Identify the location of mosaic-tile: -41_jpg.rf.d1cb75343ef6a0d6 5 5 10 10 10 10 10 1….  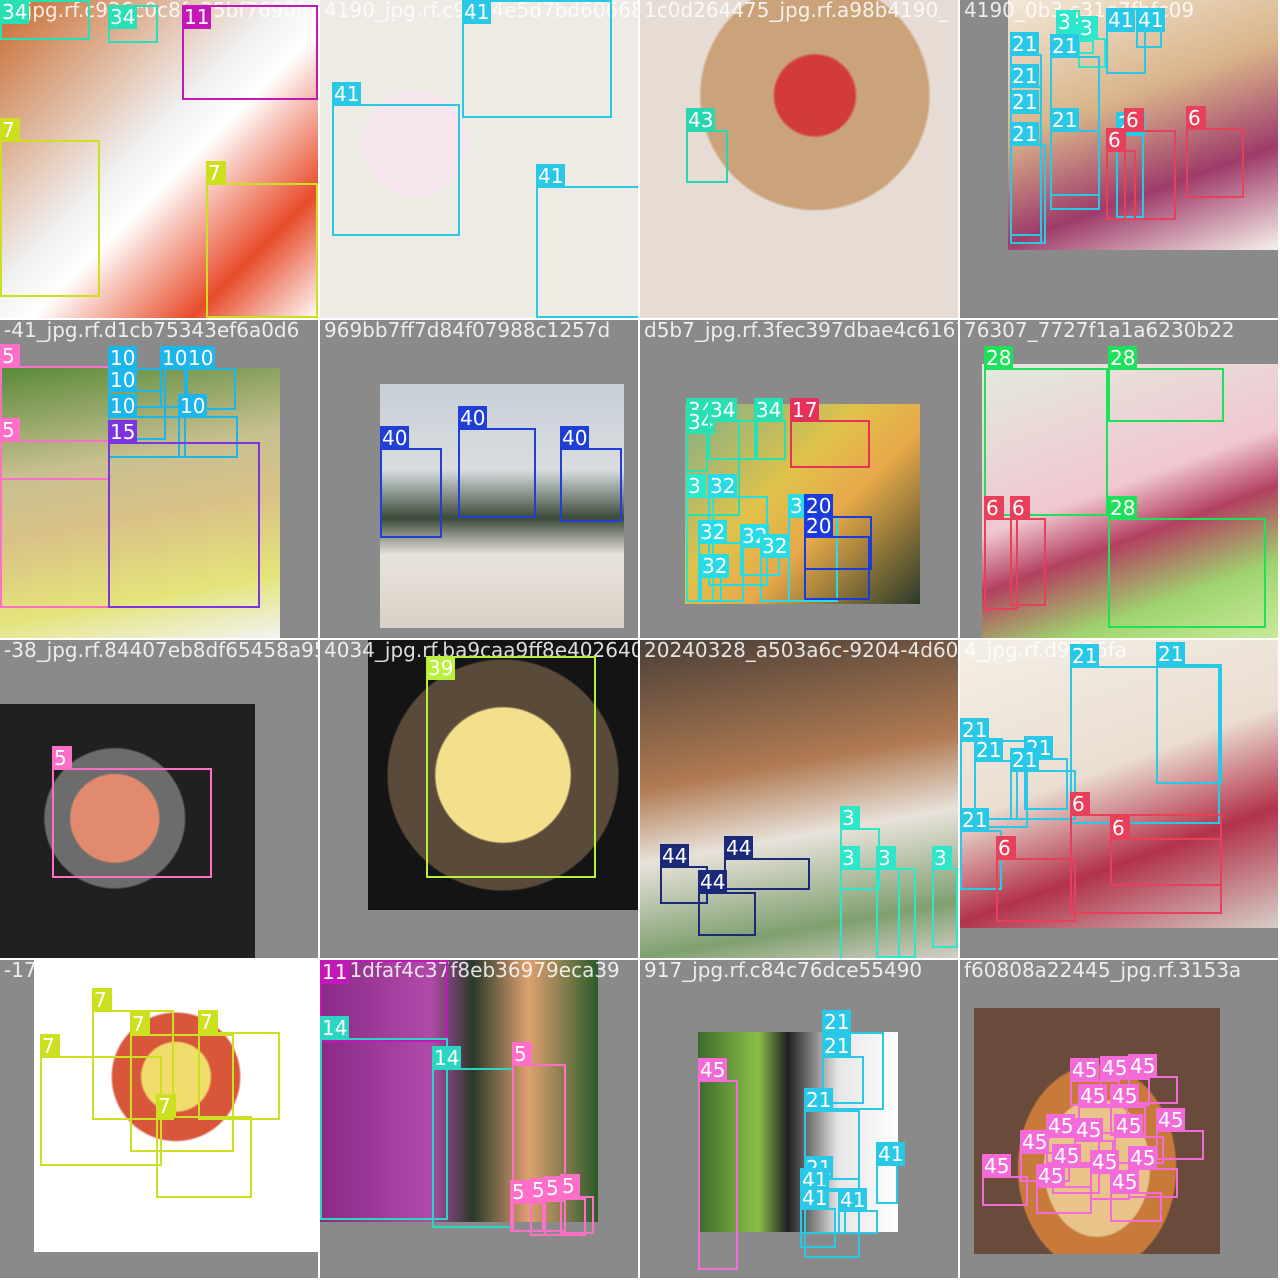
(159, 479).